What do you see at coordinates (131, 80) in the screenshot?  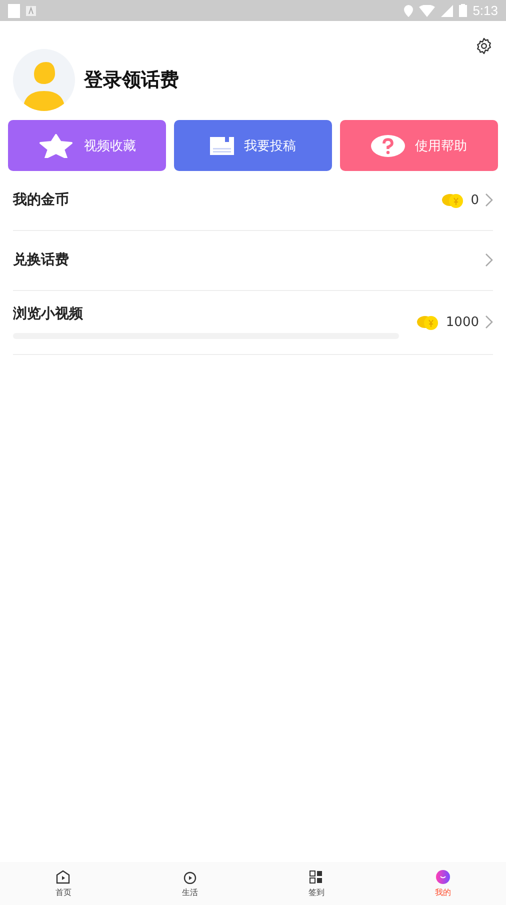 I see `login-title: 登录领话费` at bounding box center [131, 80].